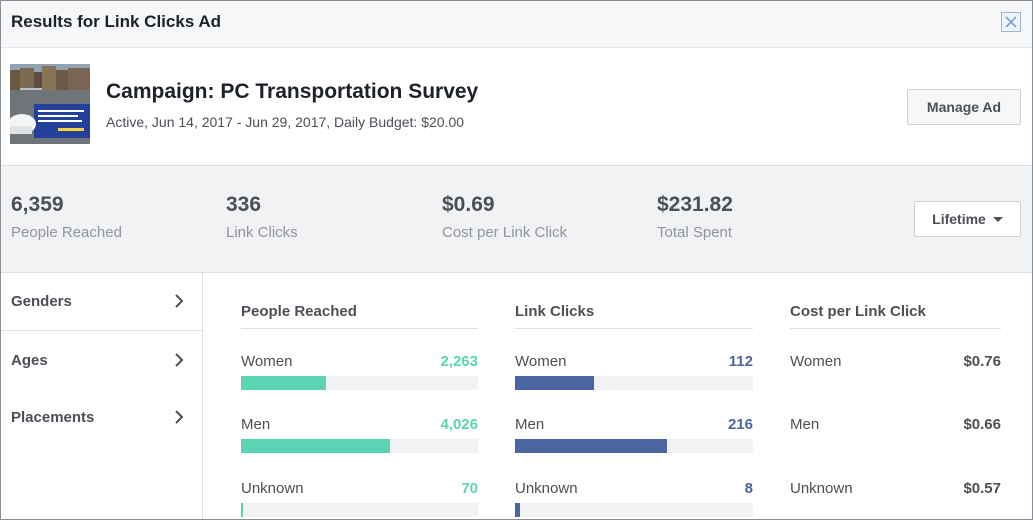 The width and height of the screenshot is (1033, 520). Describe the element at coordinates (66, 232) in the screenshot. I see `stat-label: People Reached` at that location.